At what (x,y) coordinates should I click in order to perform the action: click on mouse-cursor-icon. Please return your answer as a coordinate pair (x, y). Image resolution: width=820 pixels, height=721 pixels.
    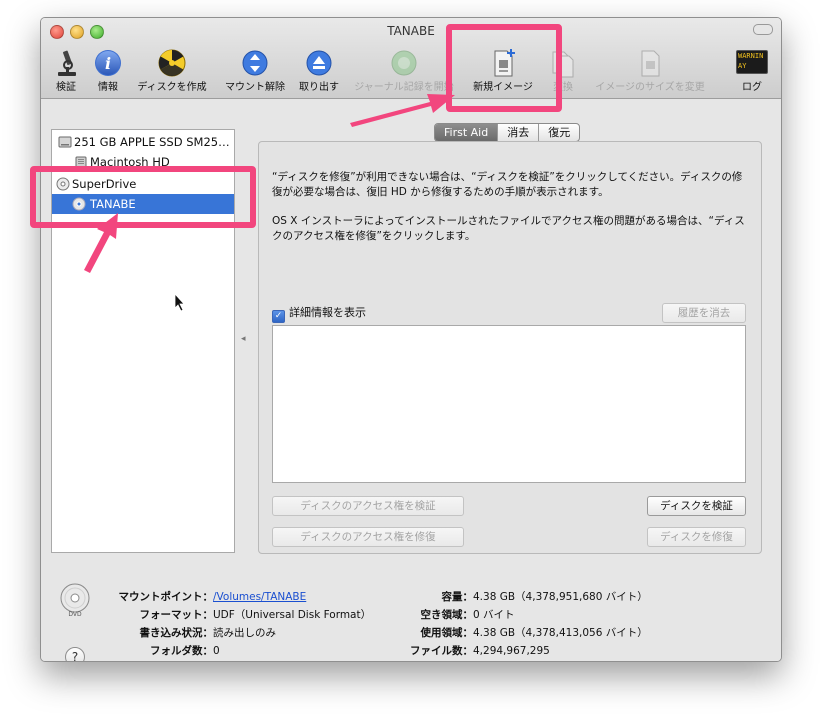
    Looking at the image, I should click on (179, 302).